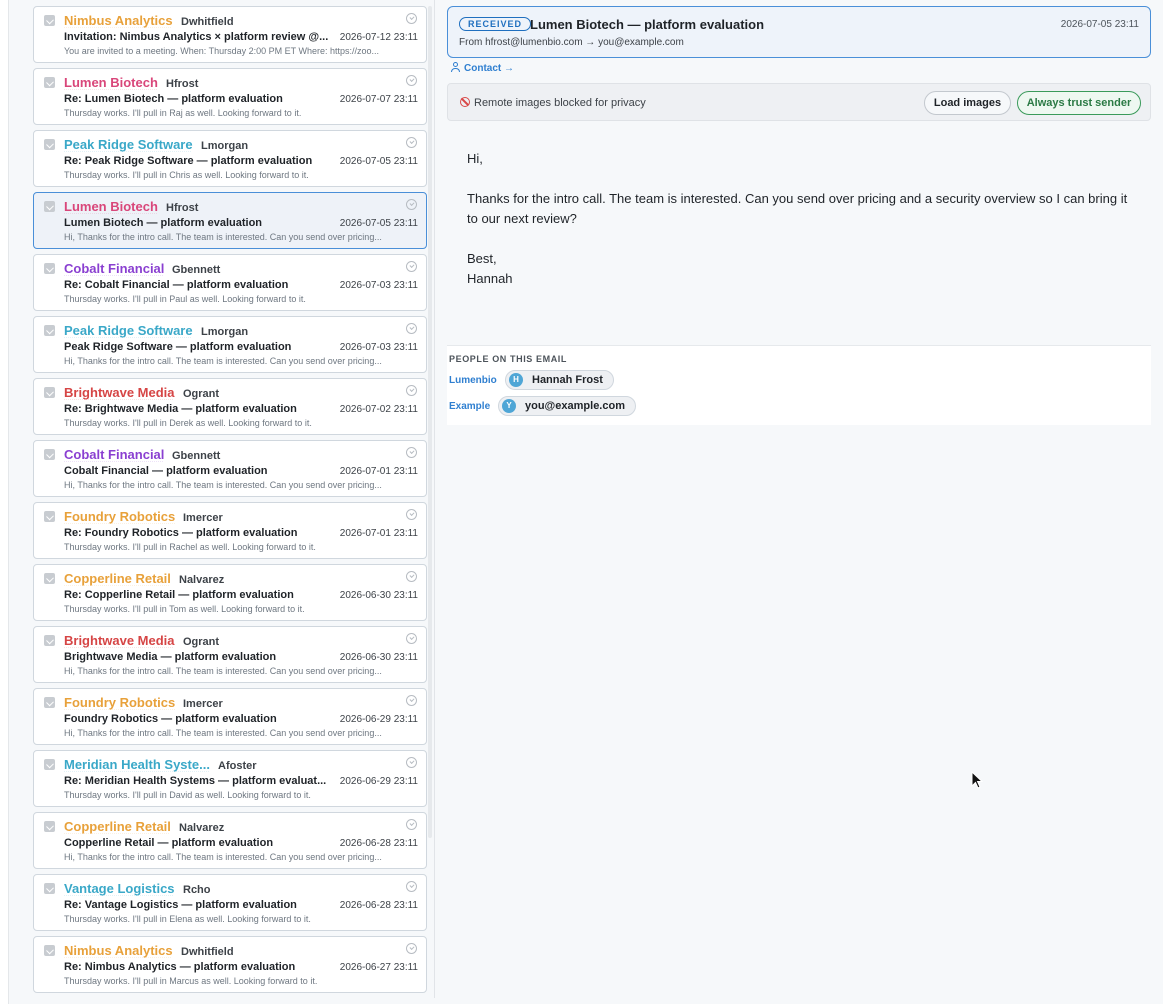 This screenshot has height=1004, width=1163. What do you see at coordinates (230, 778) in the screenshot?
I see `message-list-item: Meridian Health Syste... Afoster Re` at bounding box center [230, 778].